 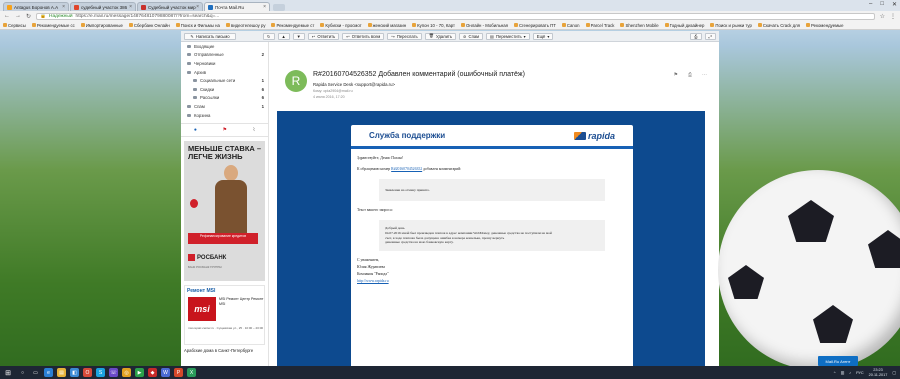 I want to click on volume-icon: ♪, so click(x=850, y=373).